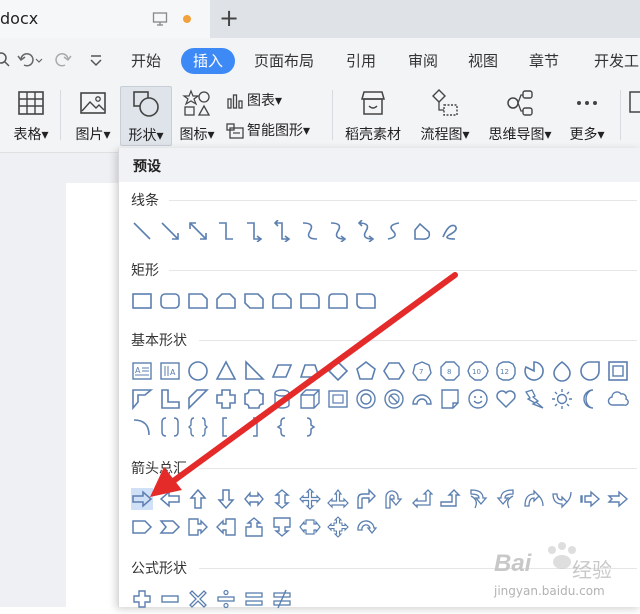 The width and height of the screenshot is (640, 614). What do you see at coordinates (562, 371) in the screenshot?
I see `teardrop-shape-icon` at bounding box center [562, 371].